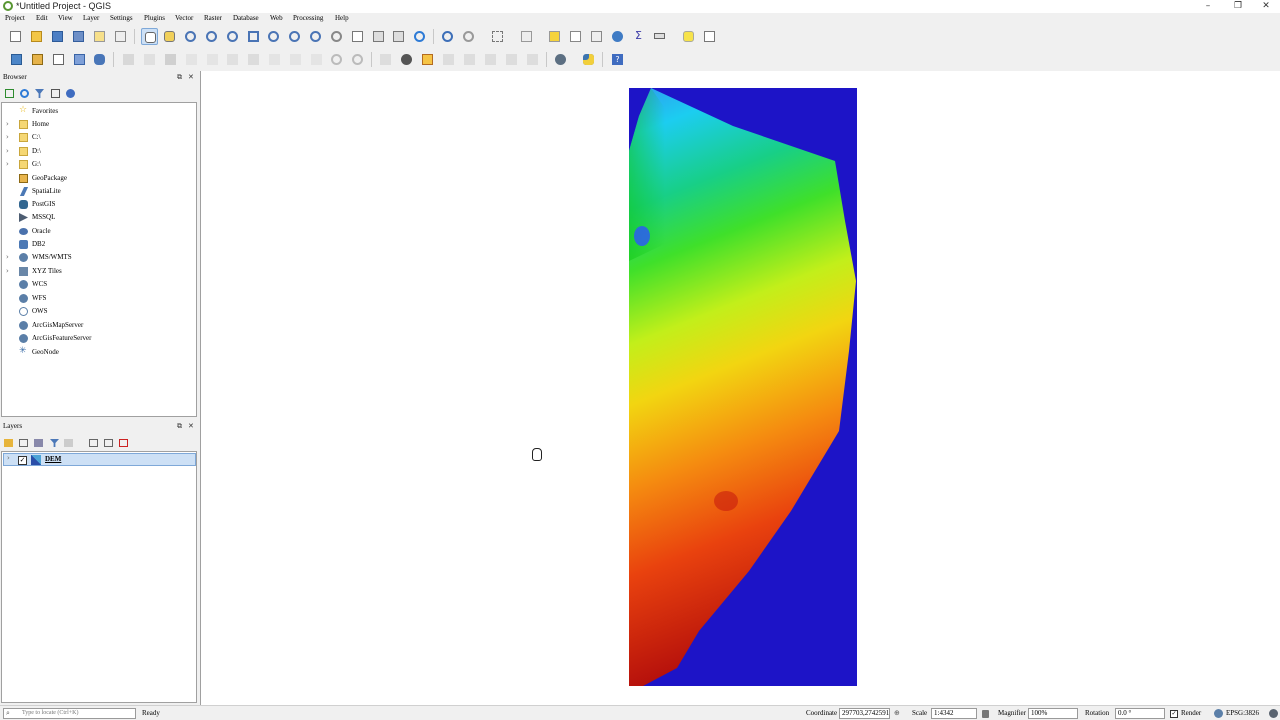  Describe the element at coordinates (101, 178) in the screenshot. I see `browser-item-geopackage: GeoPackage` at that location.